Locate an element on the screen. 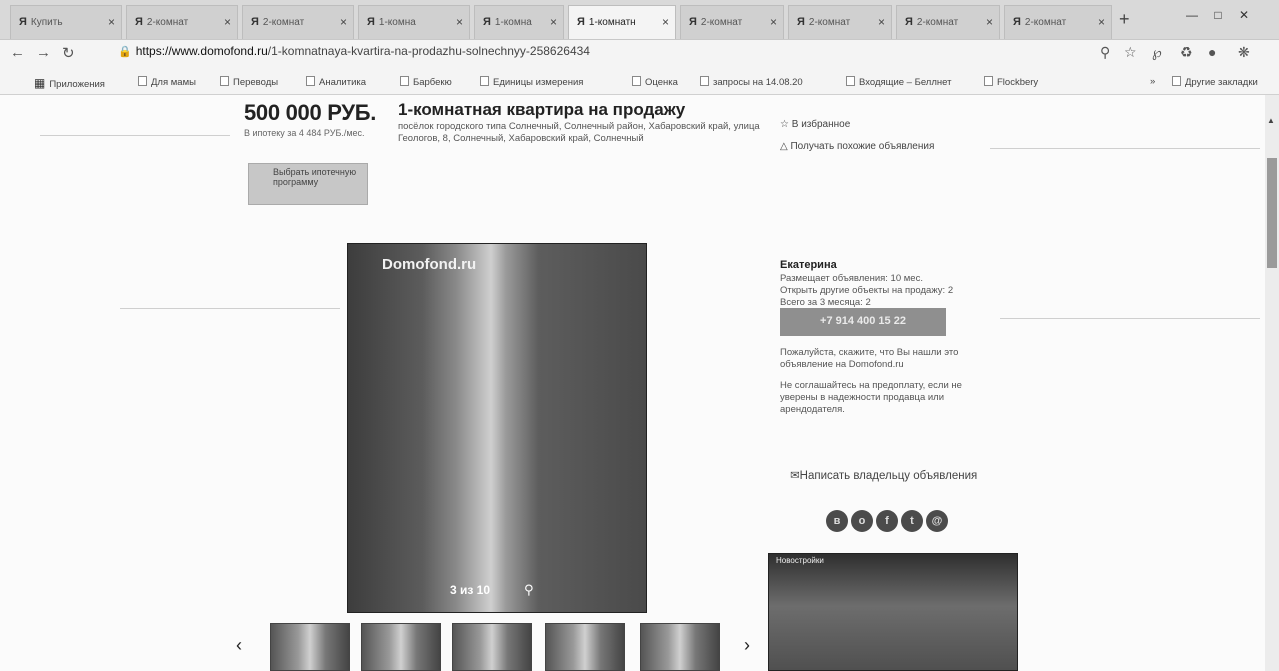 The width and height of the screenshot is (1279, 671). similar-listings-link: △ Получать похожие объявления is located at coordinates (857, 146).